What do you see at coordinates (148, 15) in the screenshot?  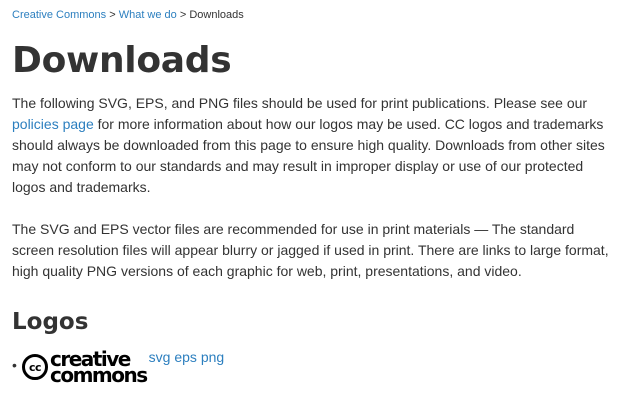 I see `breadcrumb-link-what-we-do: What we do` at bounding box center [148, 15].